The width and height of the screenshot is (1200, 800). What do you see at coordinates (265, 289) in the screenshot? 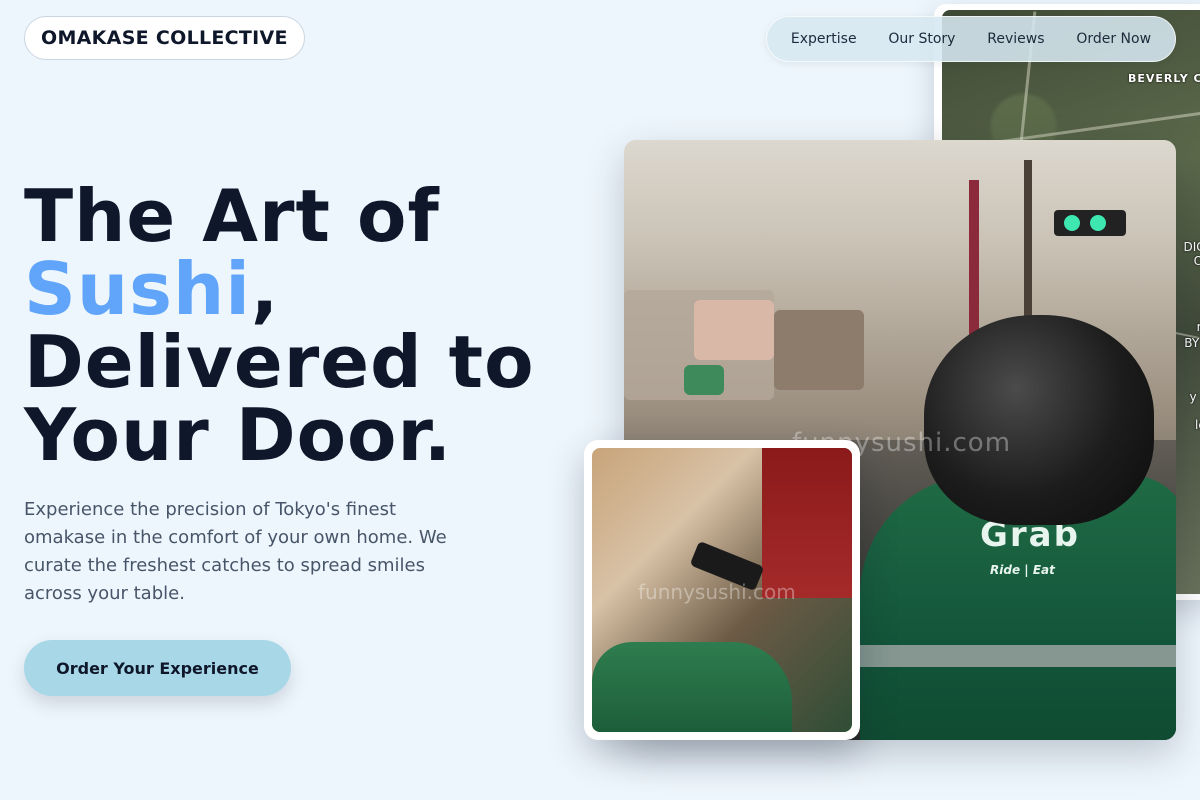
I see `hero-title-comma: ,` at bounding box center [265, 289].